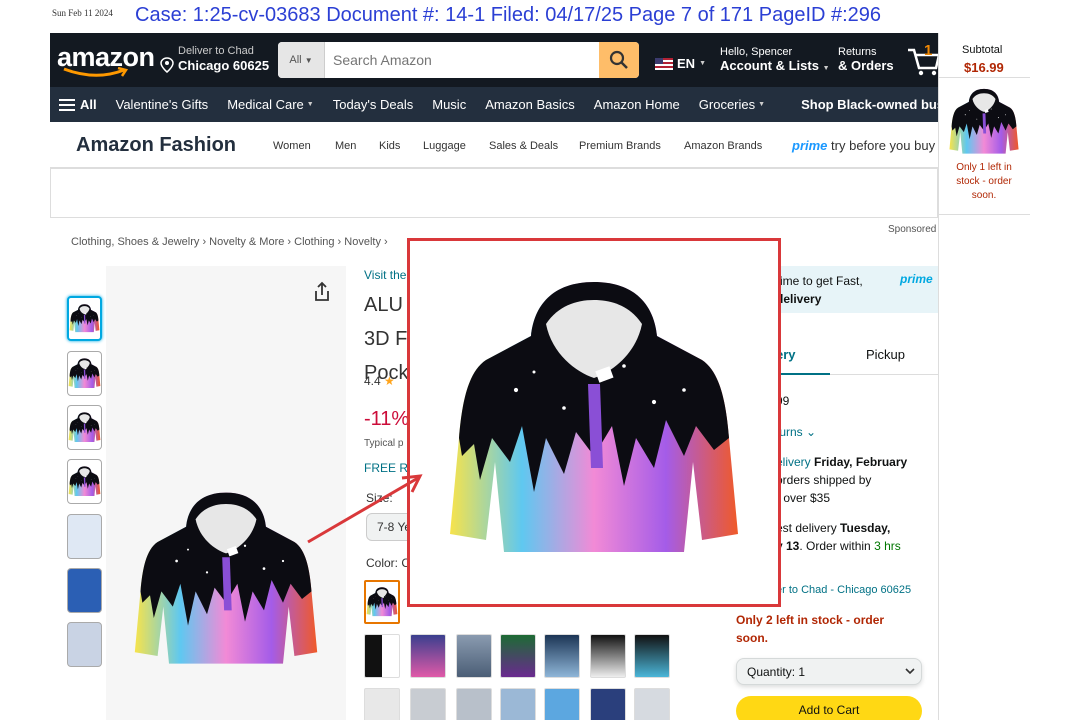 The width and height of the screenshot is (1080, 720). What do you see at coordinates (796, 432) in the screenshot?
I see `buybox-returns-link: turns ⌄` at bounding box center [796, 432].